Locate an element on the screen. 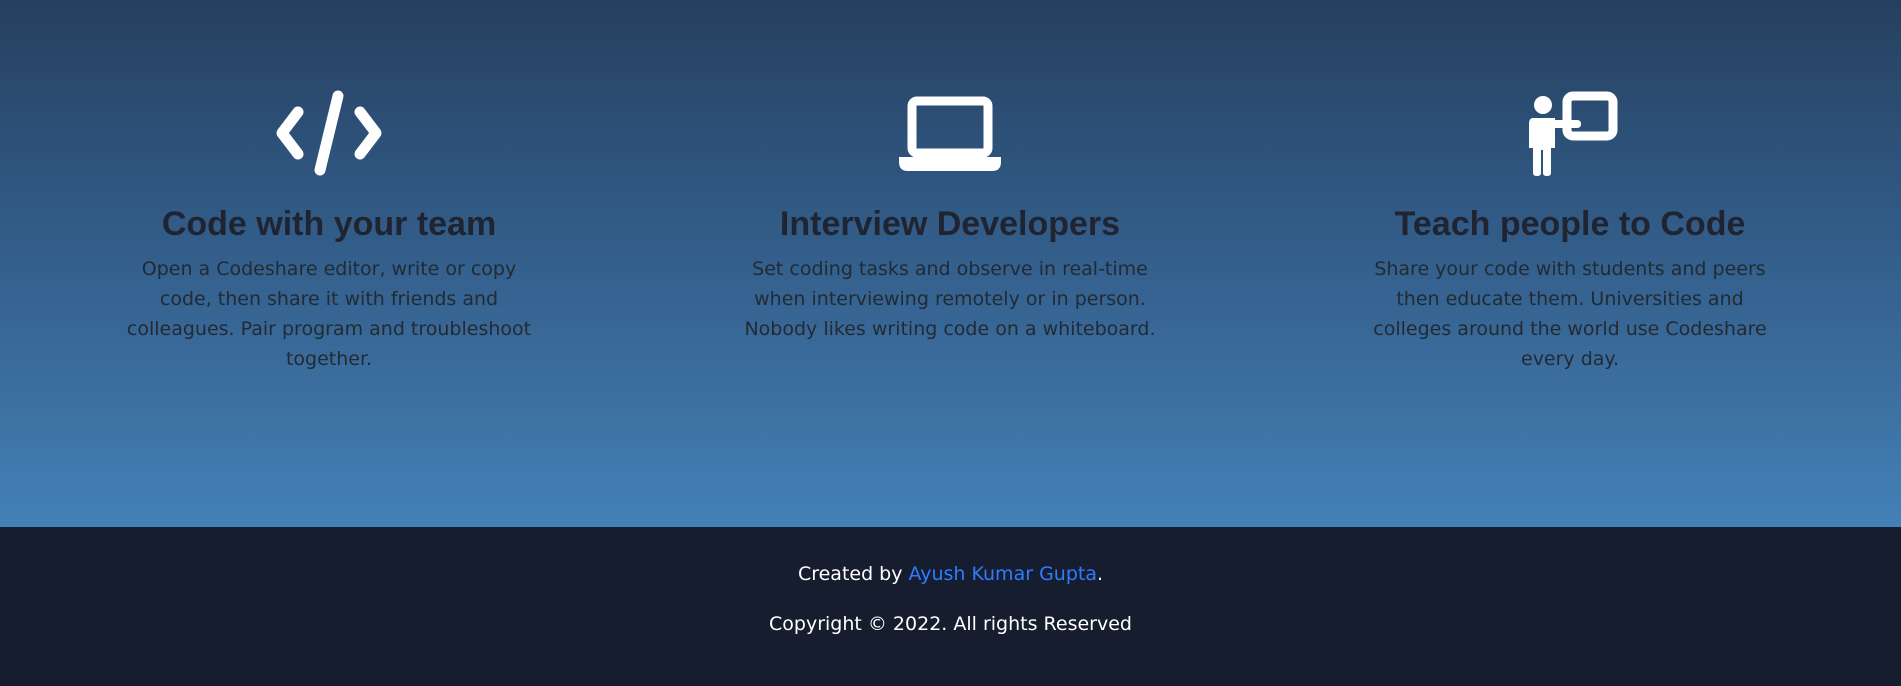 This screenshot has height=686, width=1901. feature-title: Teach people to Code is located at coordinates (1570, 224).